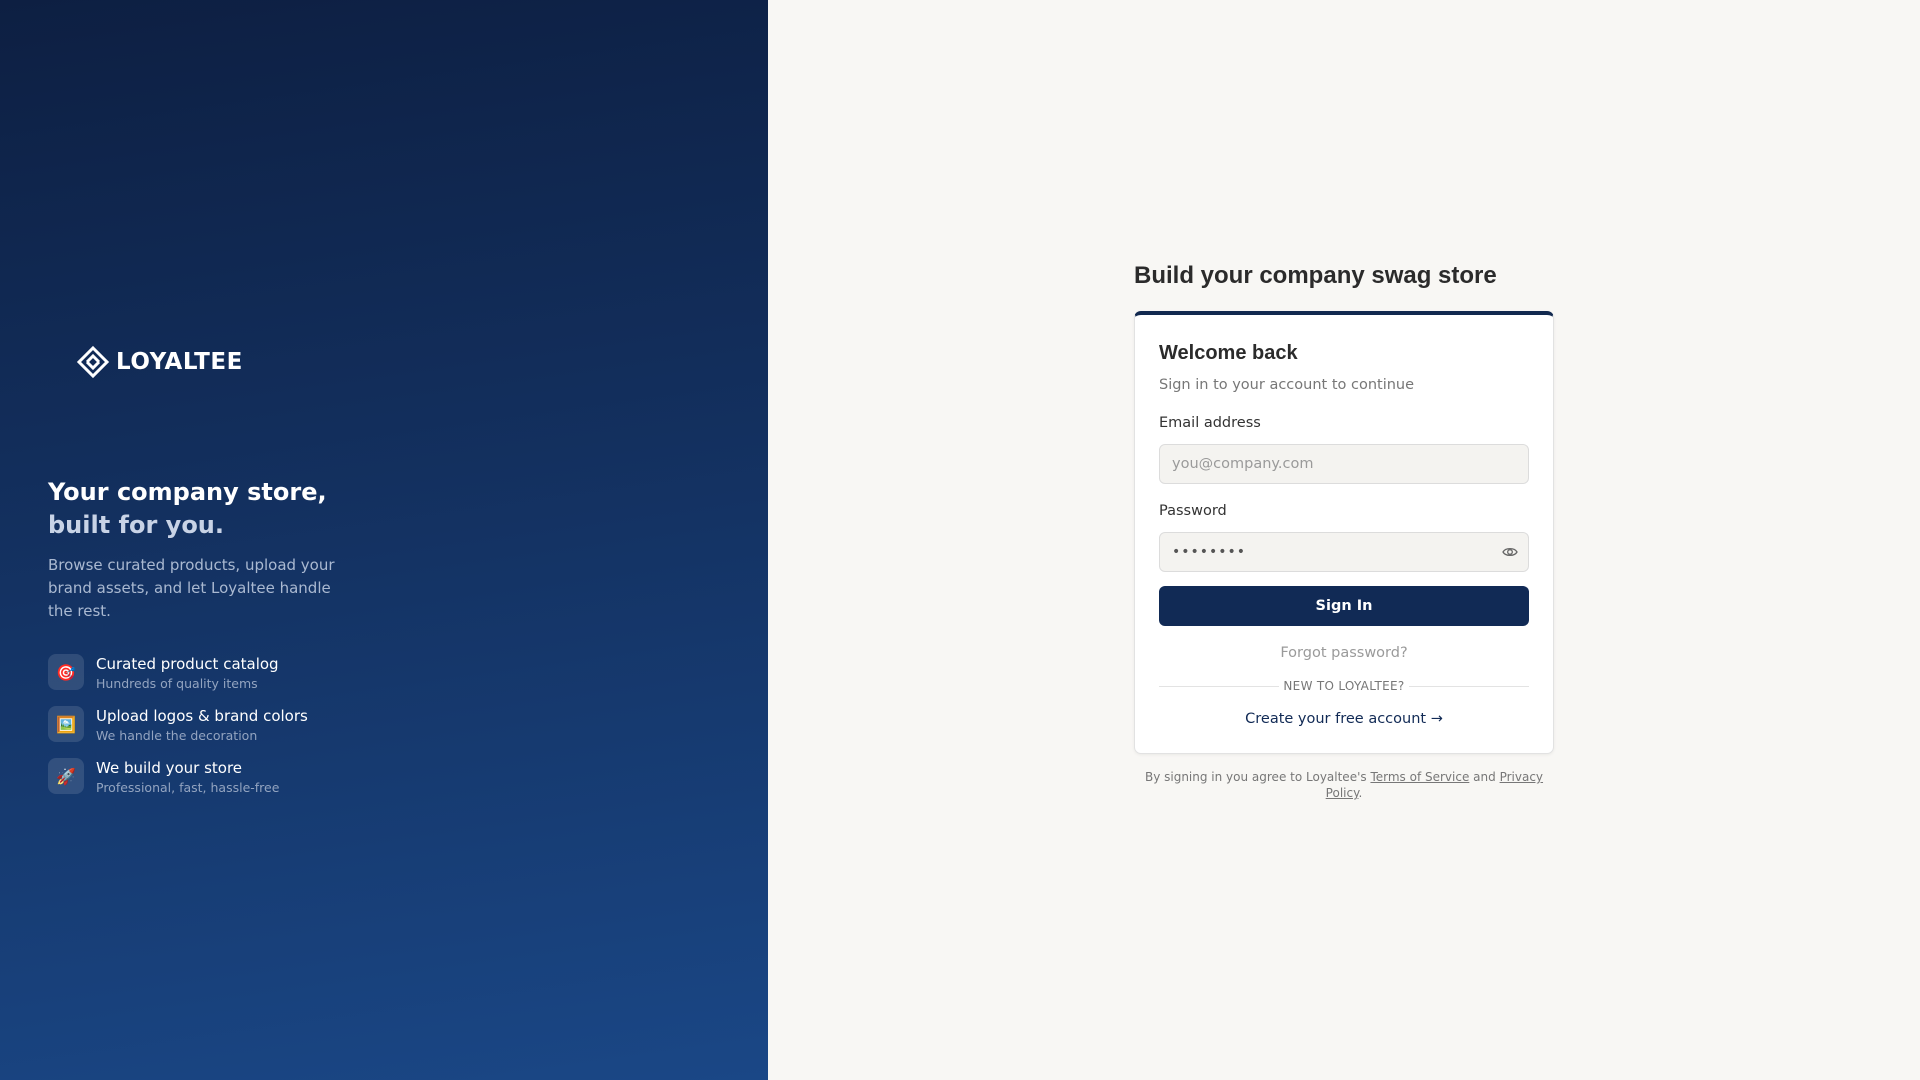 This screenshot has width=1920, height=1080. I want to click on divider: NEW TO LOYALTEE?, so click(1344, 686).